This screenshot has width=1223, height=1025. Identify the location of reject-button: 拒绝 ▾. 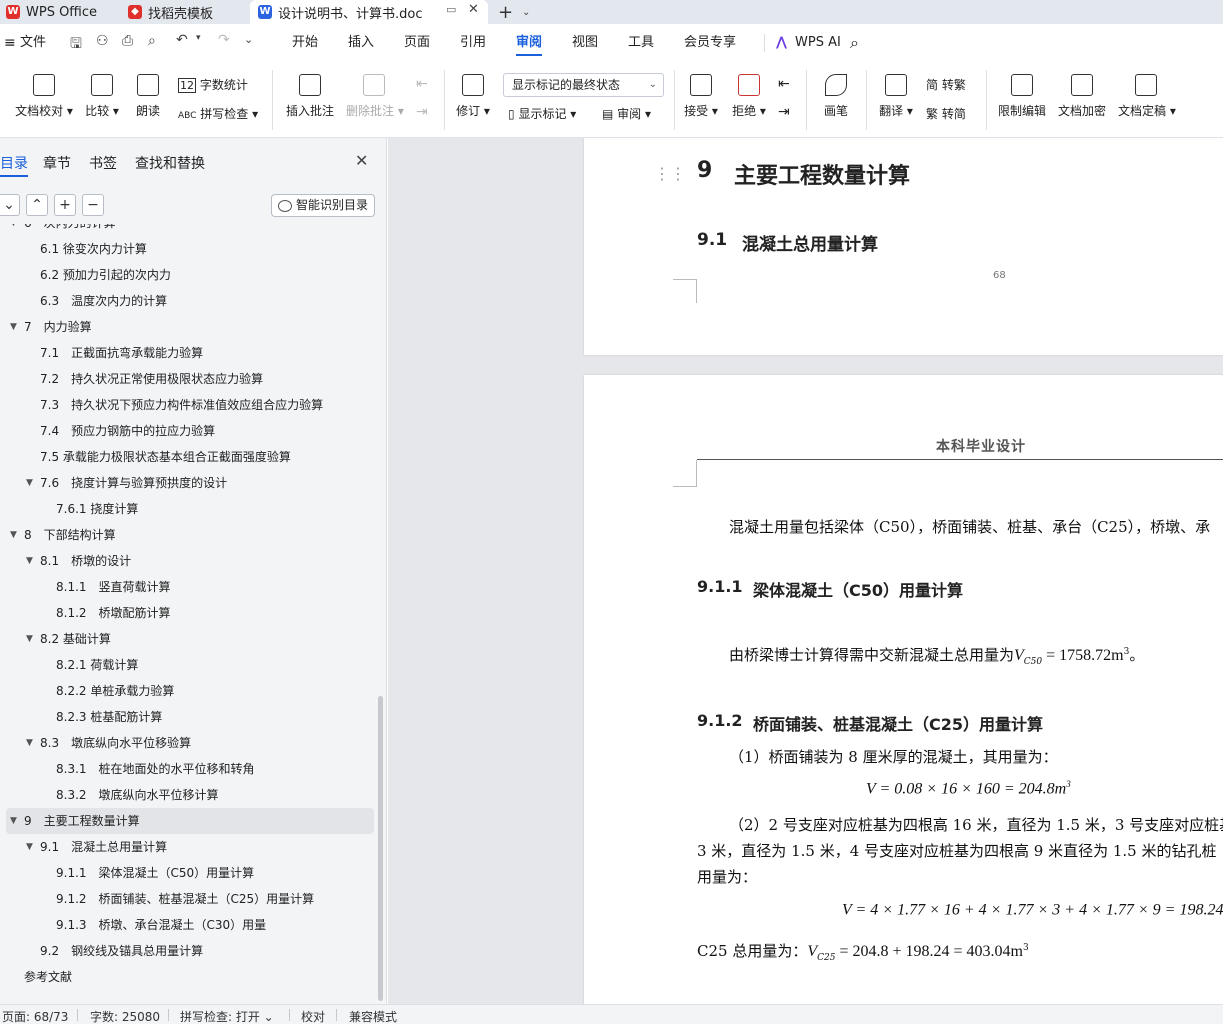
(749, 96).